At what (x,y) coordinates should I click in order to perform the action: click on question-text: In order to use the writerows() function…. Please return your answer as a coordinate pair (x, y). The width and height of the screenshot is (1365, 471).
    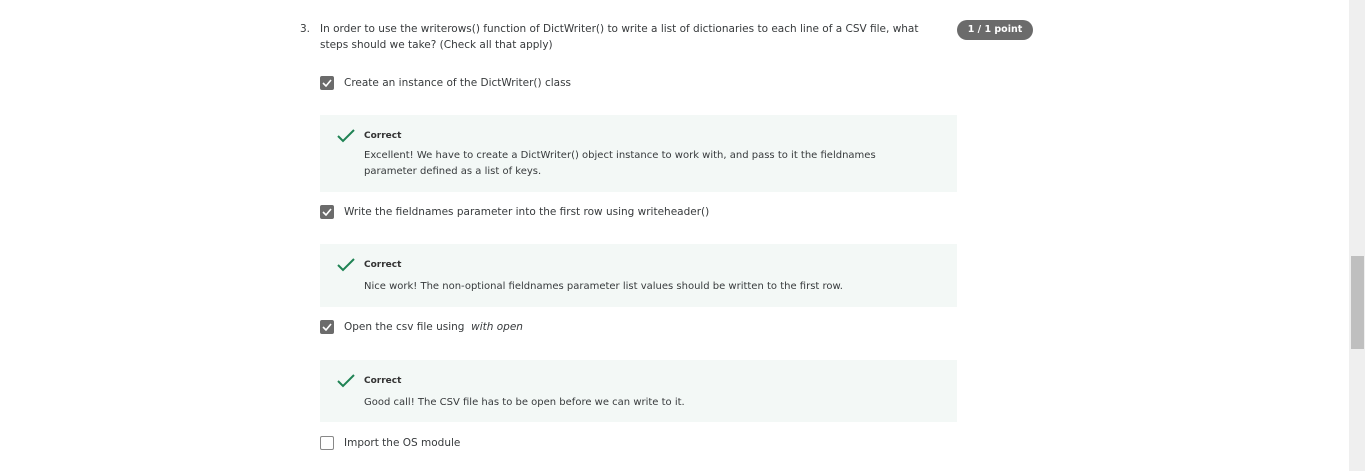
    Looking at the image, I should click on (619, 37).